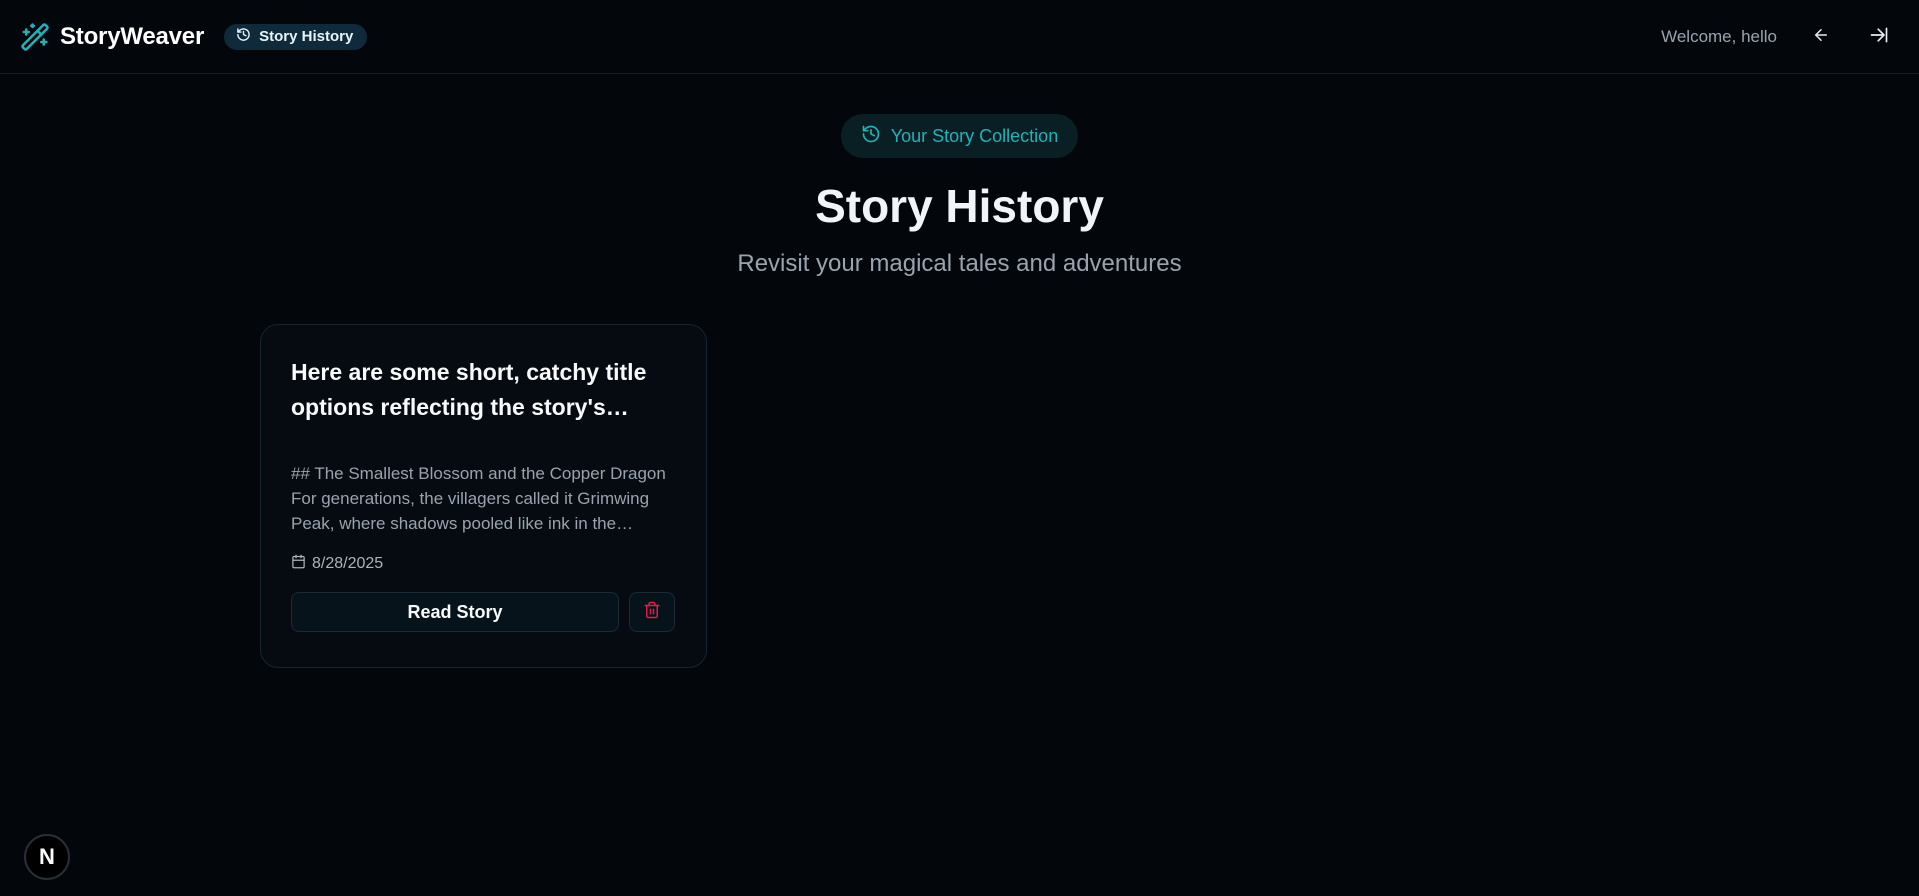 The height and width of the screenshot is (896, 1919). I want to click on header-actions: Welcome, hello, so click(1780, 37).